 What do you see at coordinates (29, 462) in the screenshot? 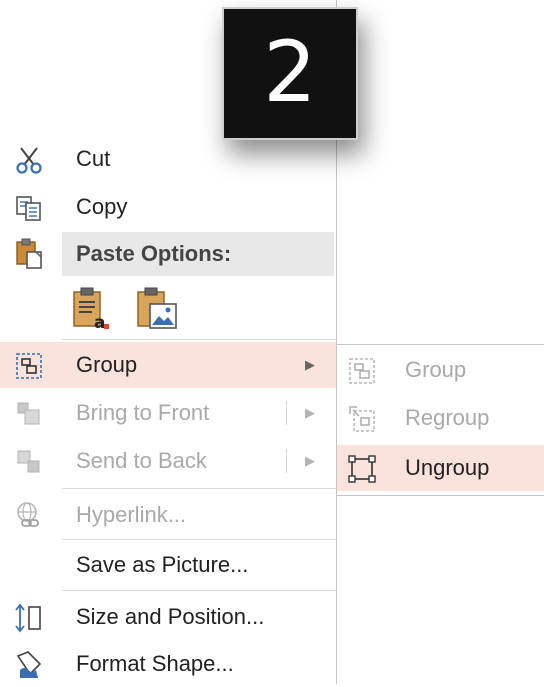
I see `send-to-back-icon` at bounding box center [29, 462].